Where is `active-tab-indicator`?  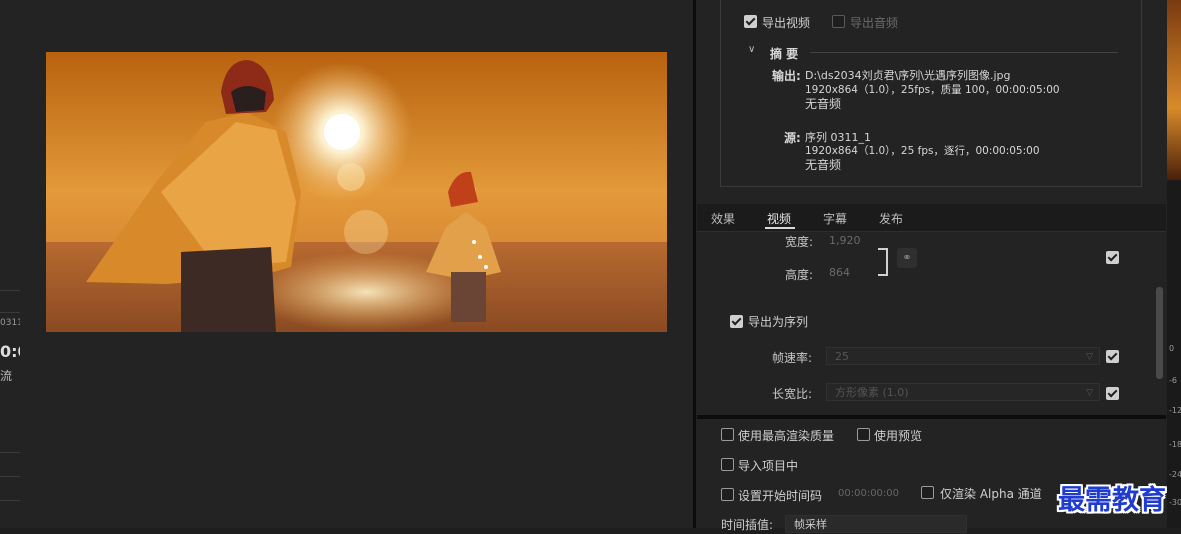 active-tab-indicator is located at coordinates (780, 228).